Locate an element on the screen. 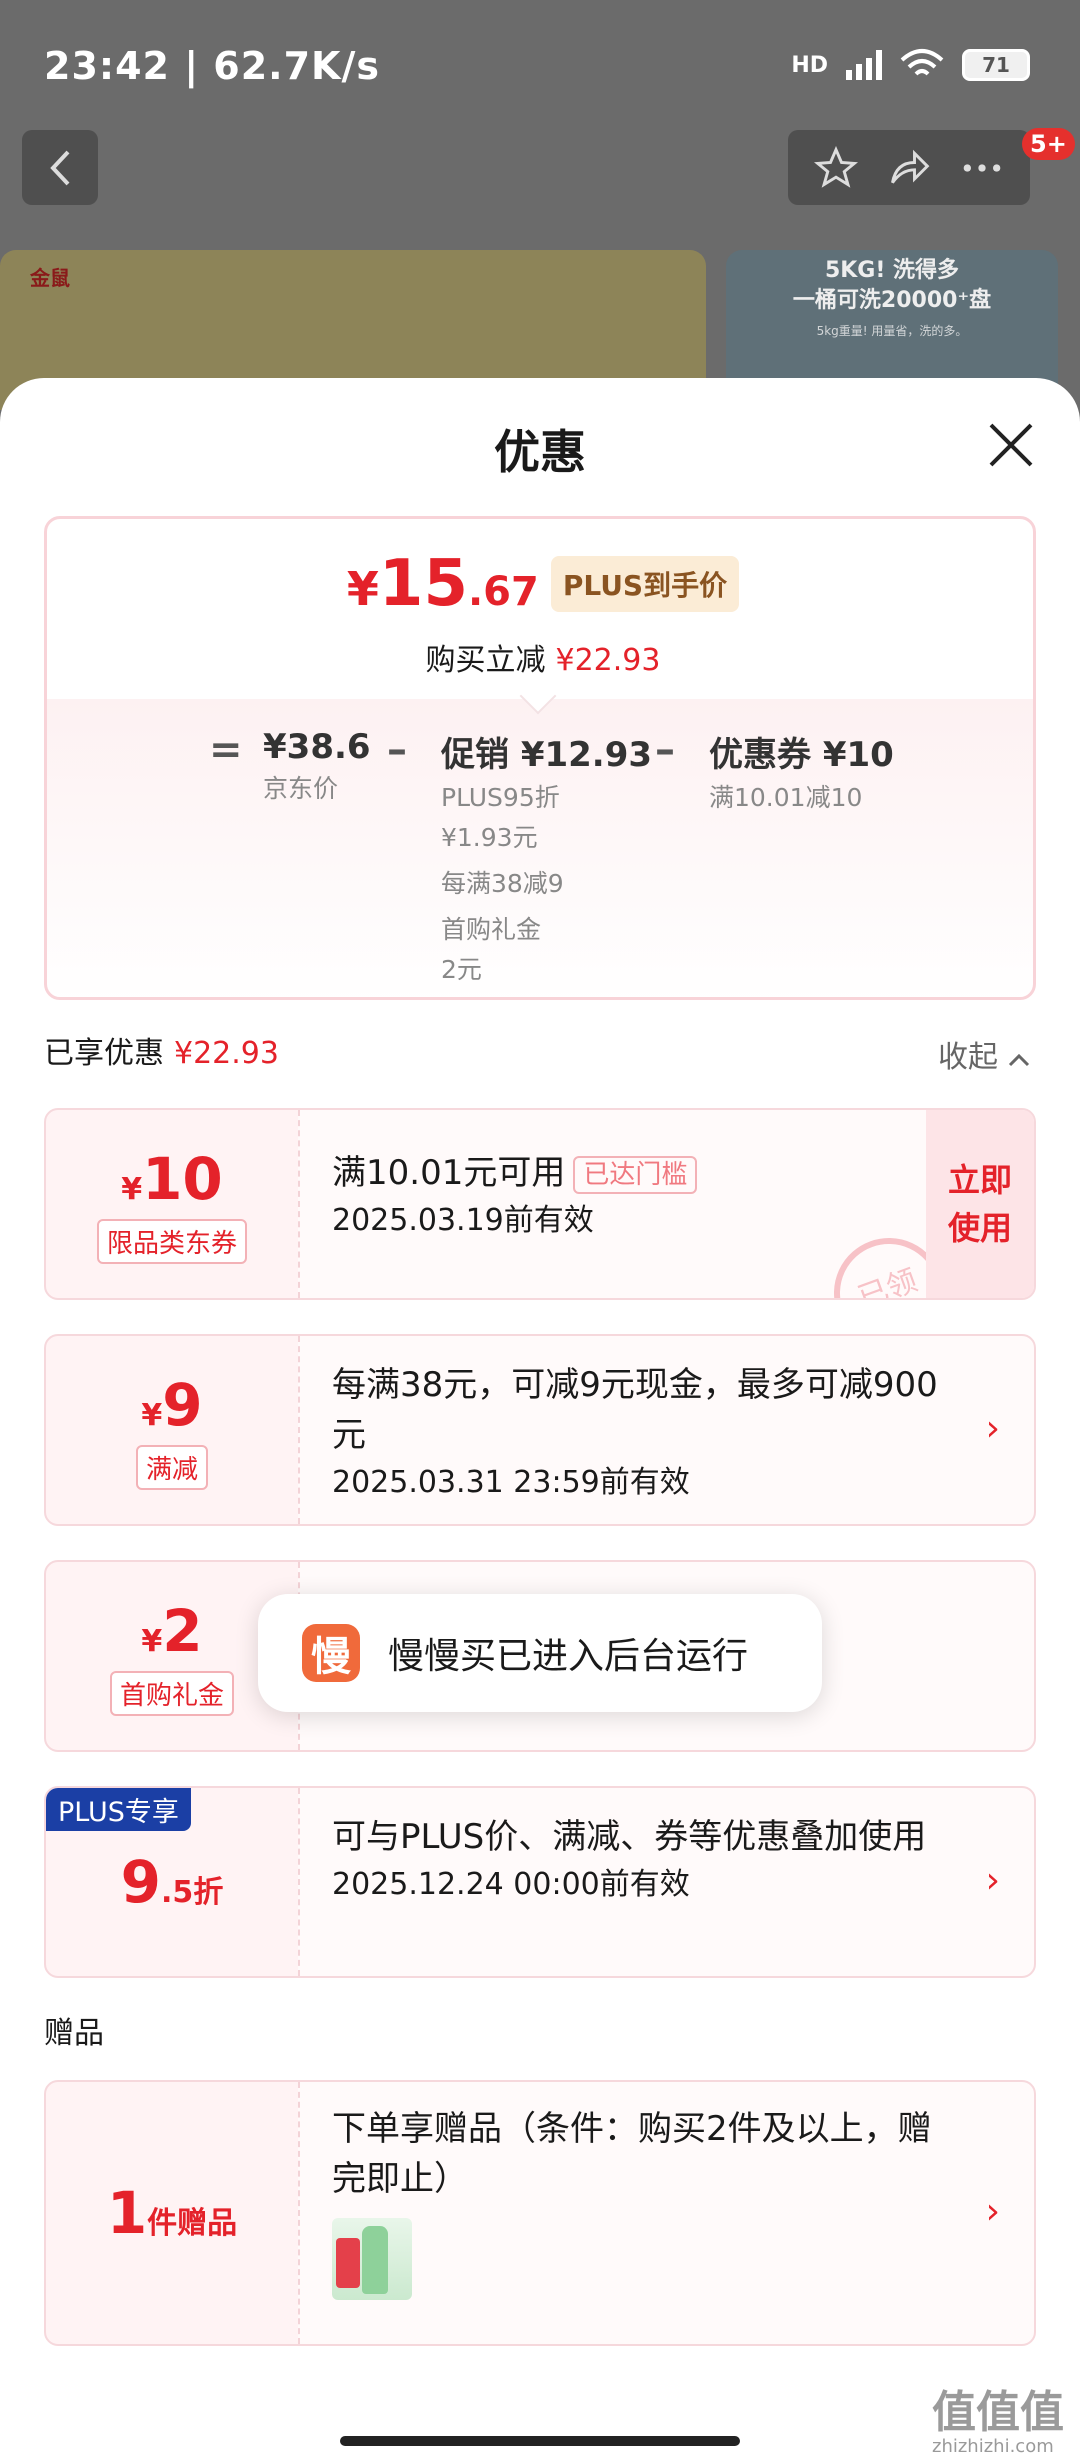 This screenshot has height=2460, width=1080. coupon-amount: 优惠券 ¥10 is located at coordinates (801, 755).